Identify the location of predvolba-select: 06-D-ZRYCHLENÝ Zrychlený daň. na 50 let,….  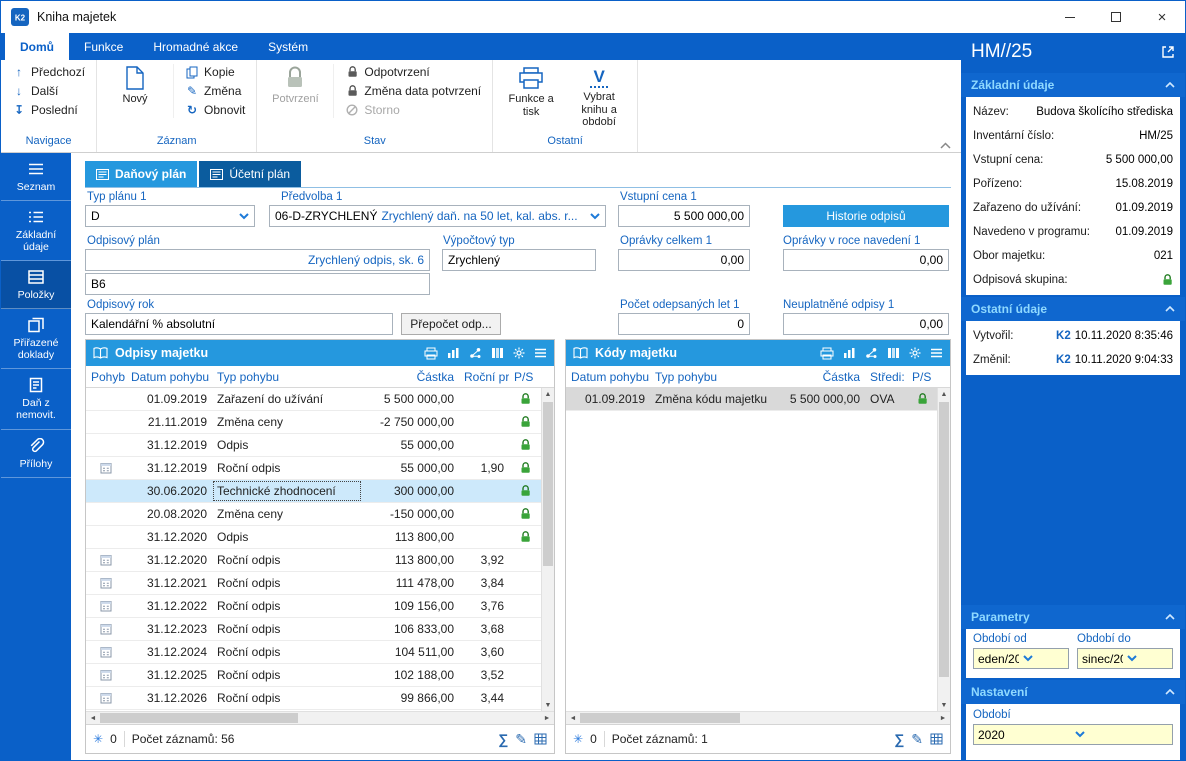
(437, 216).